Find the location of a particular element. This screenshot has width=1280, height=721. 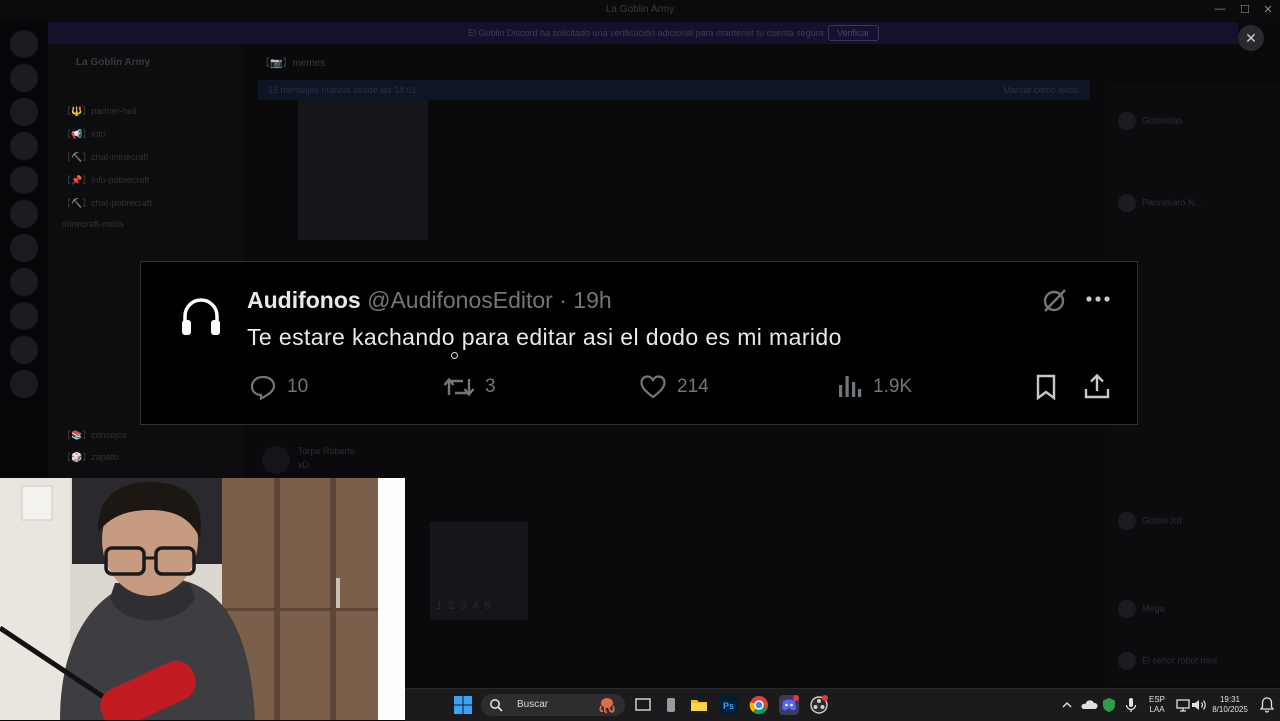

taskbar-search: Buscar is located at coordinates (553, 705).